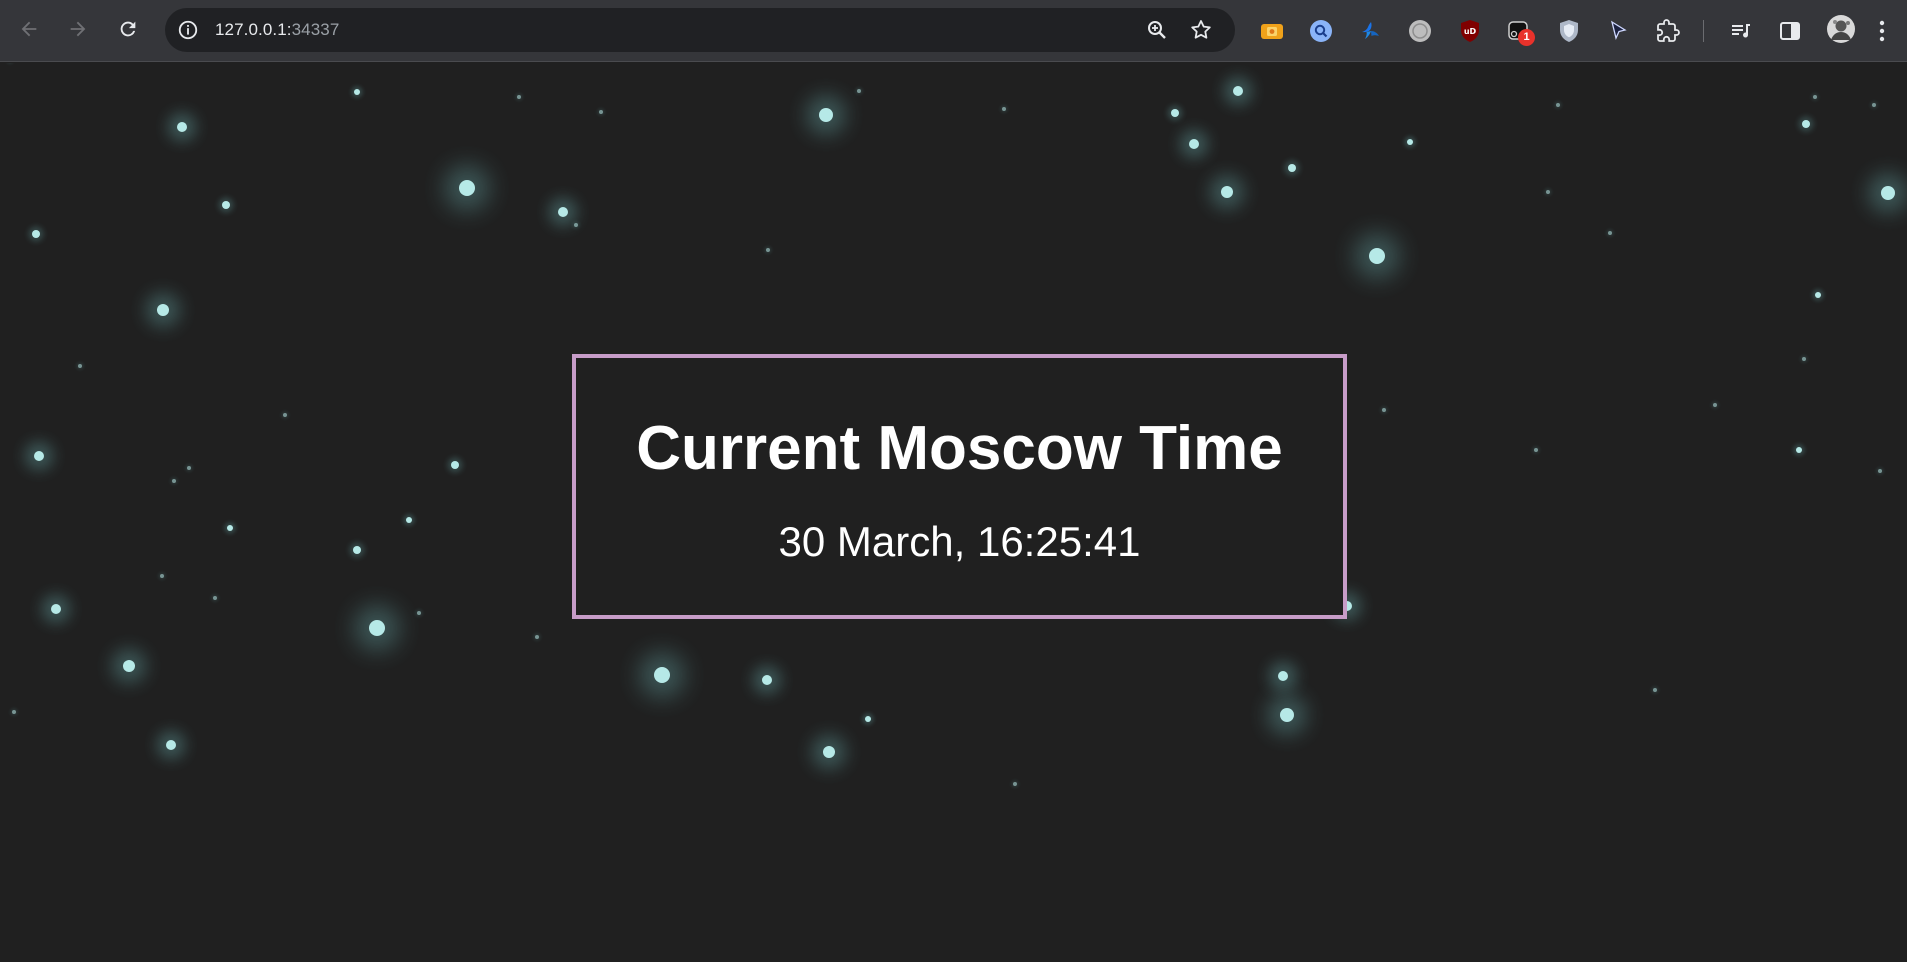  Describe the element at coordinates (1703, 31) in the screenshot. I see `toolbar-separator` at that location.